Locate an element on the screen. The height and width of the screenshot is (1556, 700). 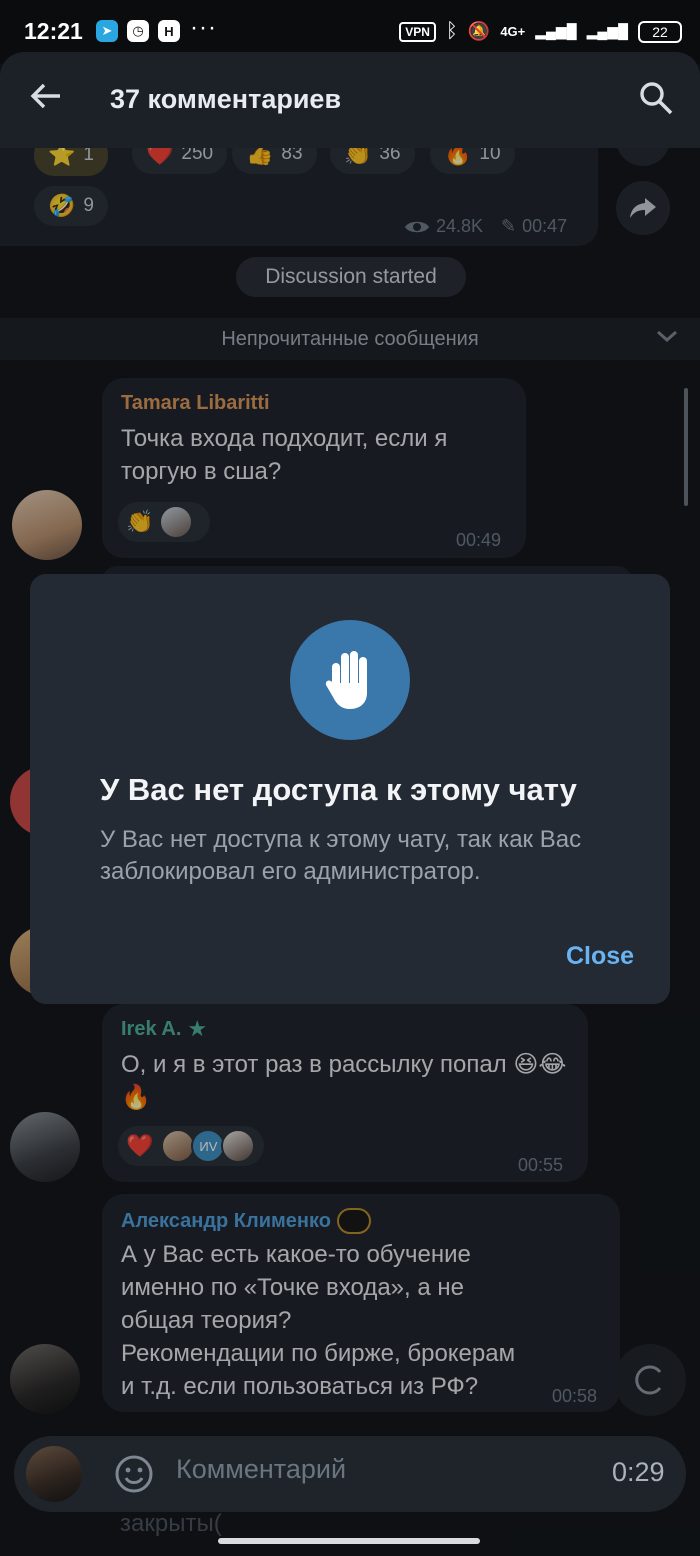
vpn-icon: VPN is located at coordinates (417, 31).